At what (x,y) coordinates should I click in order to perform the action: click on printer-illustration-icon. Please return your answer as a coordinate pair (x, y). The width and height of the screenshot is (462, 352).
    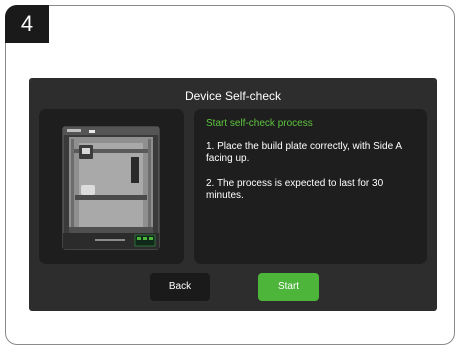
    Looking at the image, I should click on (111, 188).